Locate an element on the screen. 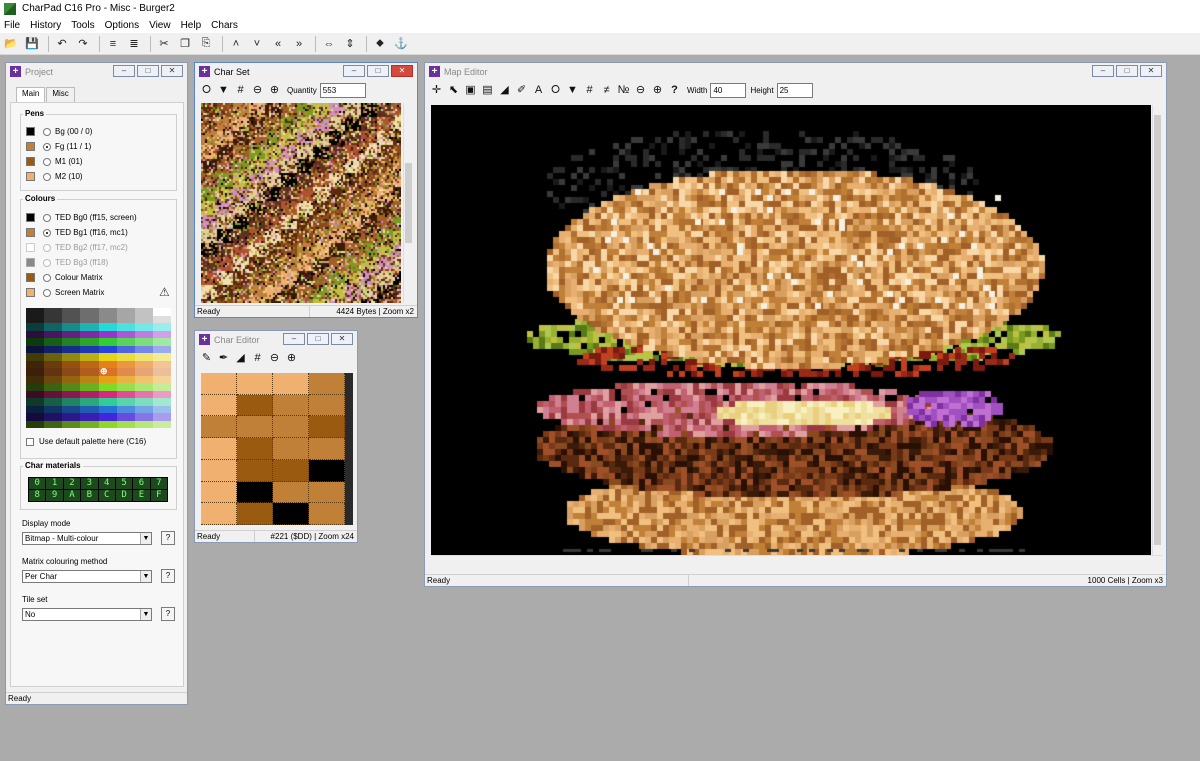 This screenshot has width=1200, height=761. quantity-input: 553 is located at coordinates (342, 90).